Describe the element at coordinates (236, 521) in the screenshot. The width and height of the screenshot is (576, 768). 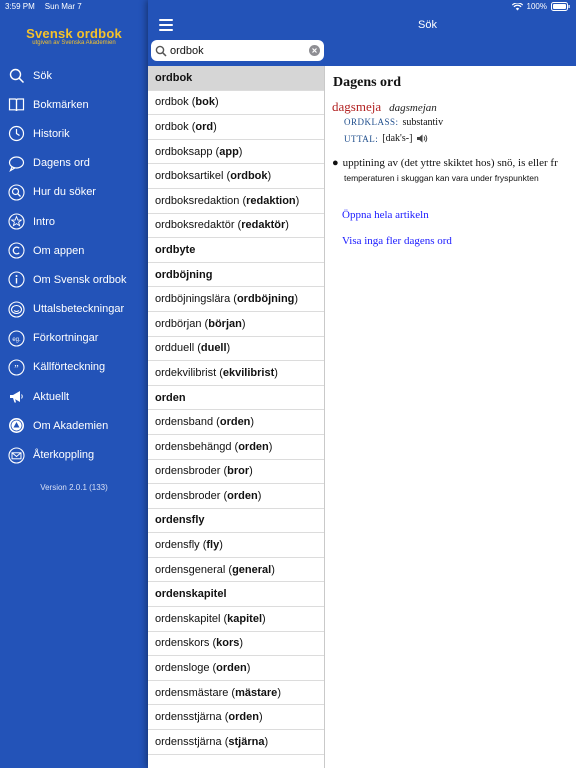
I see `result-row: ordensfly` at that location.